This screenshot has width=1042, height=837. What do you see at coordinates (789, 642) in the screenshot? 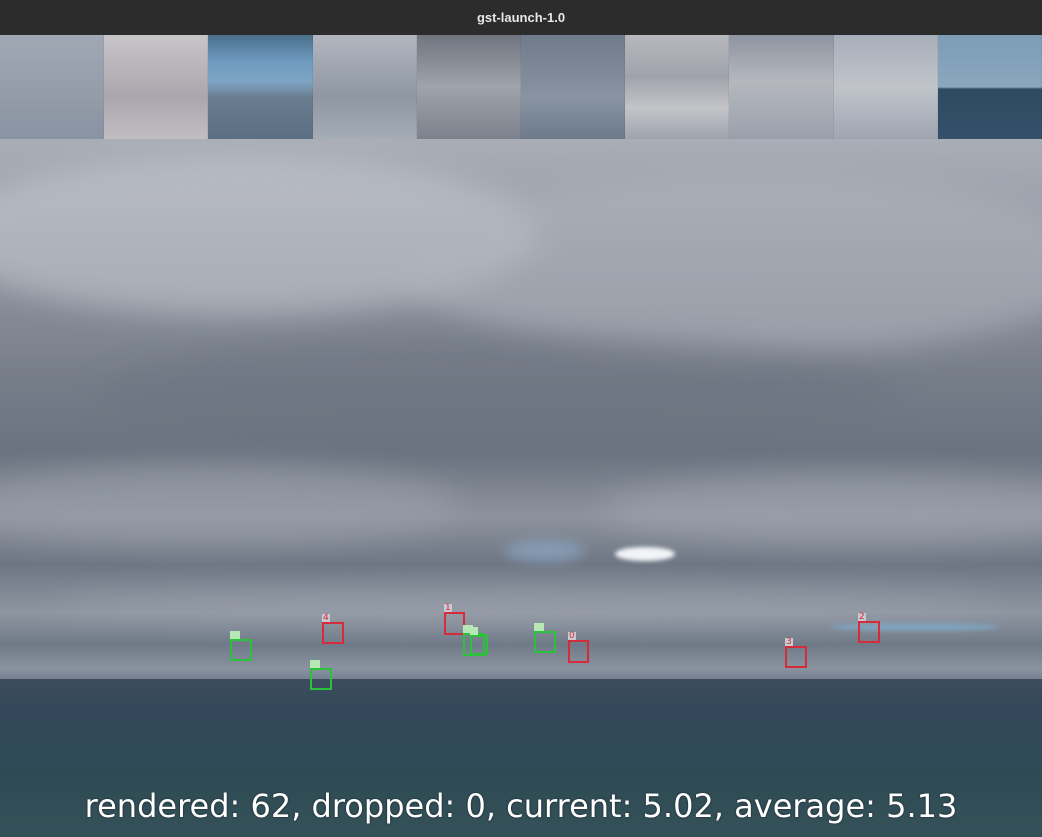
I see `detection-label: 3` at bounding box center [789, 642].